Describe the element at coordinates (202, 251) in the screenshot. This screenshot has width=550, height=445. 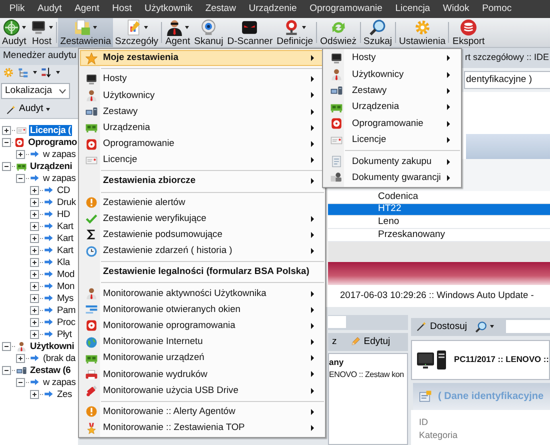
I see `menu-item: Zestawienie zdarzeń ( historia )` at that location.